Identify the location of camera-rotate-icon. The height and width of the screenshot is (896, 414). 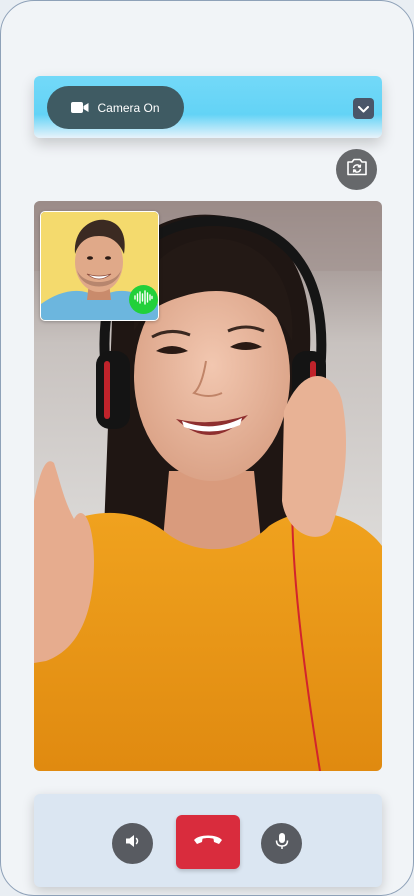
(357, 169).